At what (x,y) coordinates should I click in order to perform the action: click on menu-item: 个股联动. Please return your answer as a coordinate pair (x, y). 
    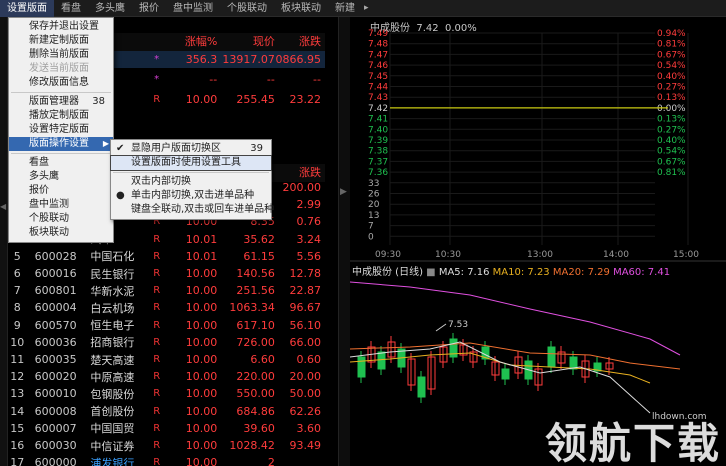
    Looking at the image, I should click on (61, 219).